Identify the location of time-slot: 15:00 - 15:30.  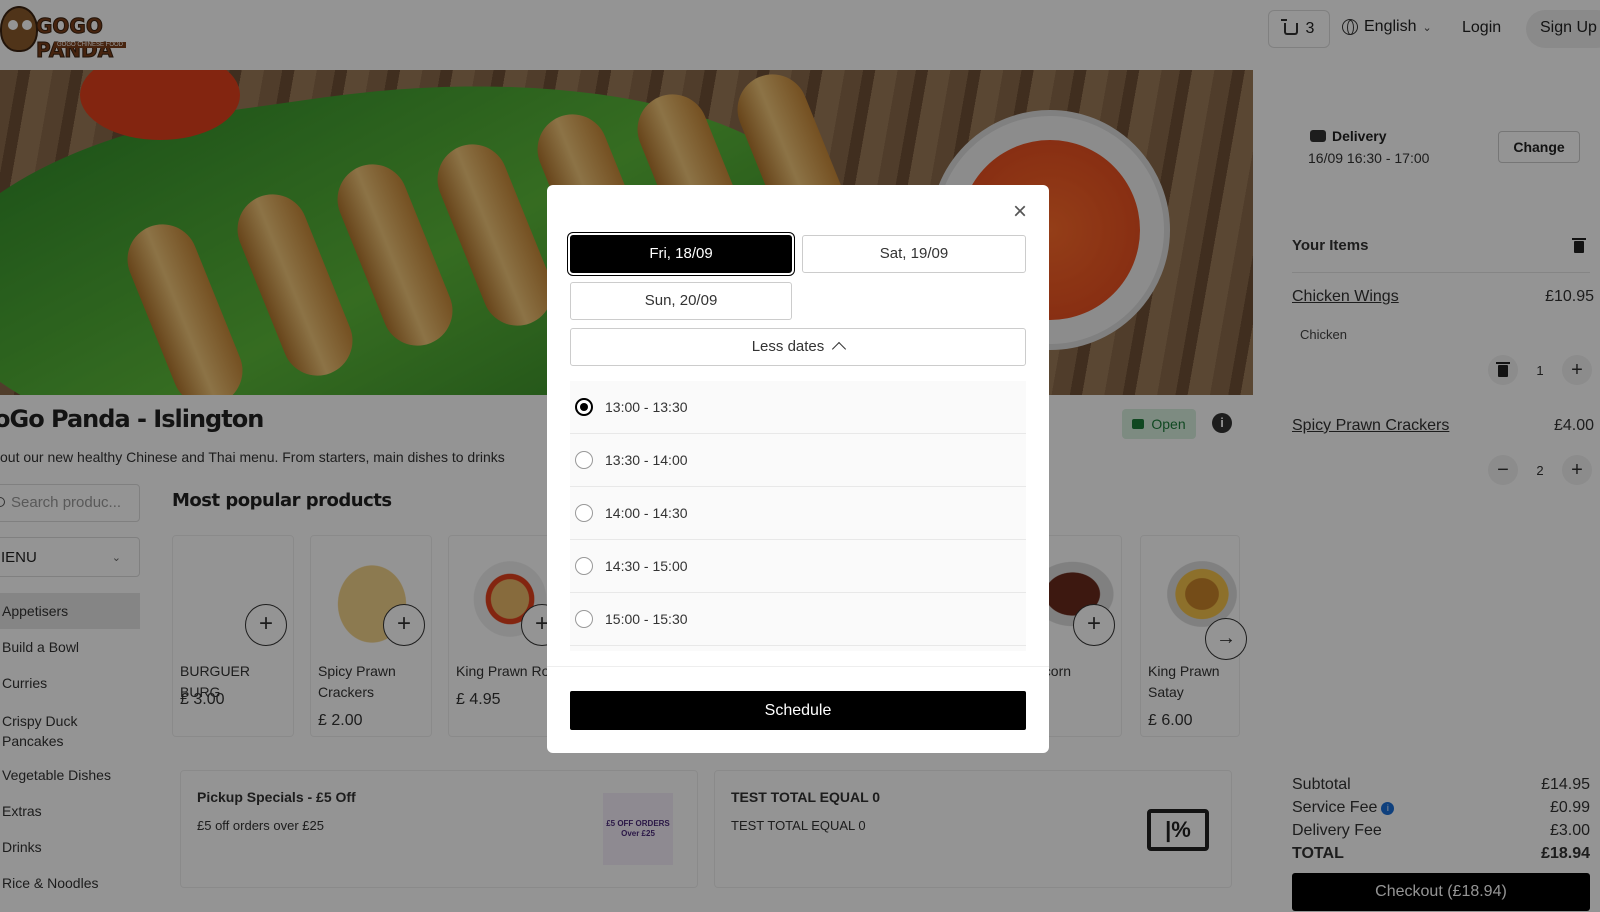
(798, 619).